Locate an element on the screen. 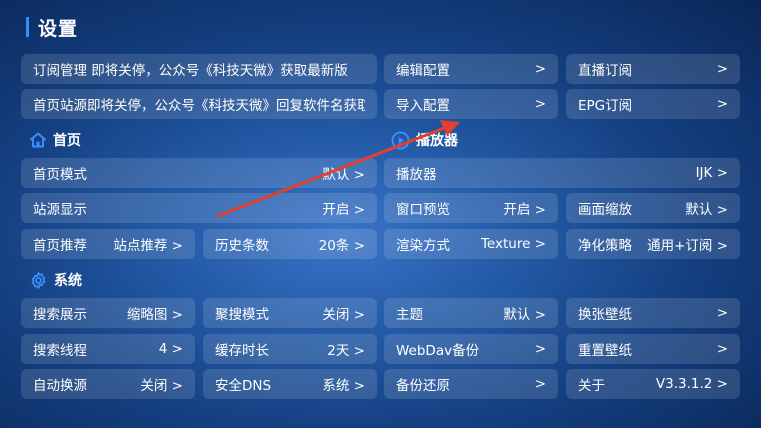 Image resolution: width=761 pixels, height=428 pixels. home-source-notice: 首页站源即将关停，公众号《科技天微》回复软件名获取 is located at coordinates (199, 104).